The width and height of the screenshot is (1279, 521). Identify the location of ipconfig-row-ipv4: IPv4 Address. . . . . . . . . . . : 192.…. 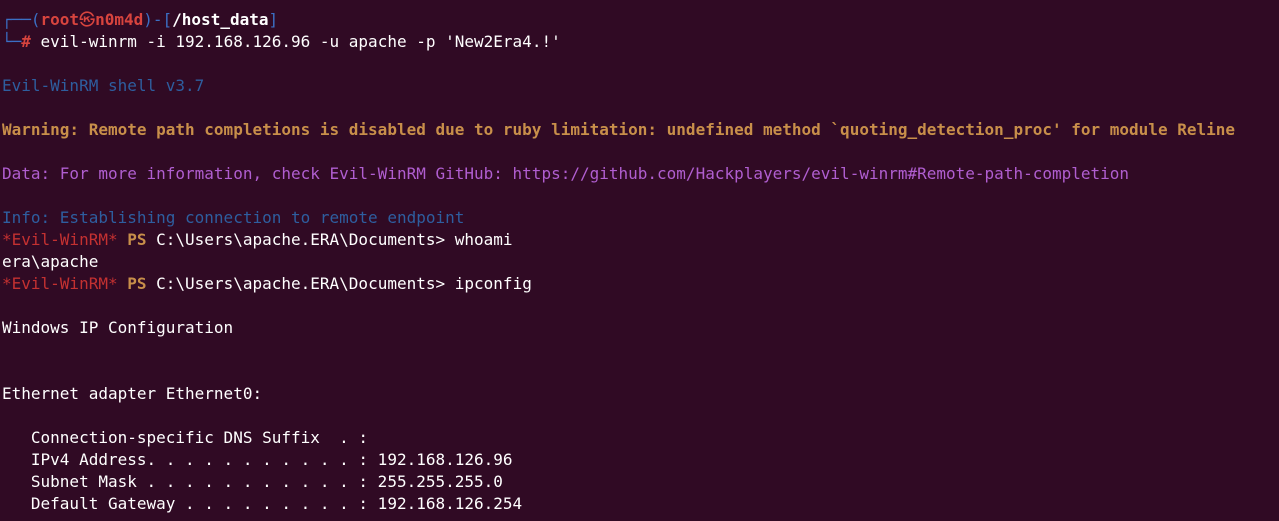
(257, 459).